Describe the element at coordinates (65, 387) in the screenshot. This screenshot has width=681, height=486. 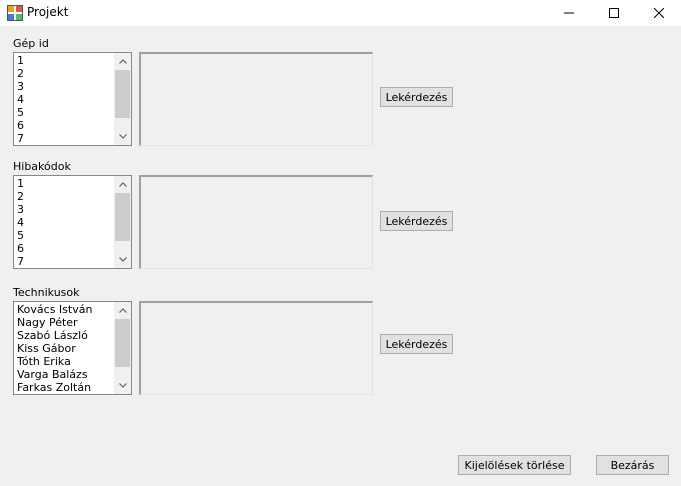
I see `list-item: Farkas Zoltán` at that location.